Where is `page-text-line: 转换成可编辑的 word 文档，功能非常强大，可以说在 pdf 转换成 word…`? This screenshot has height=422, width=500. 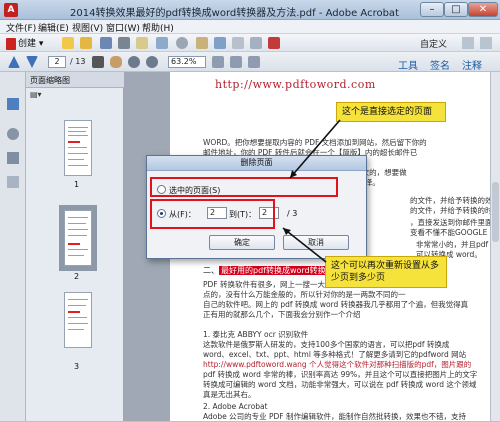 page-text-line: 转换成可编辑的 word 文档，功能非常强大，可以说在 pdf 转换成 word… is located at coordinates (340, 384).